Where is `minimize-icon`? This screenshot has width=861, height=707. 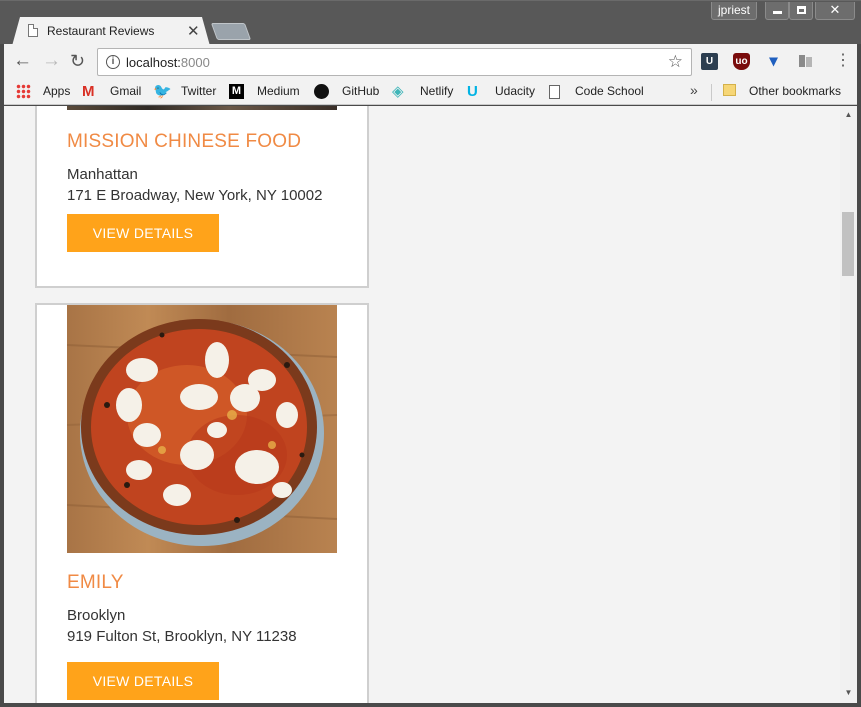
minimize-icon is located at coordinates (777, 12).